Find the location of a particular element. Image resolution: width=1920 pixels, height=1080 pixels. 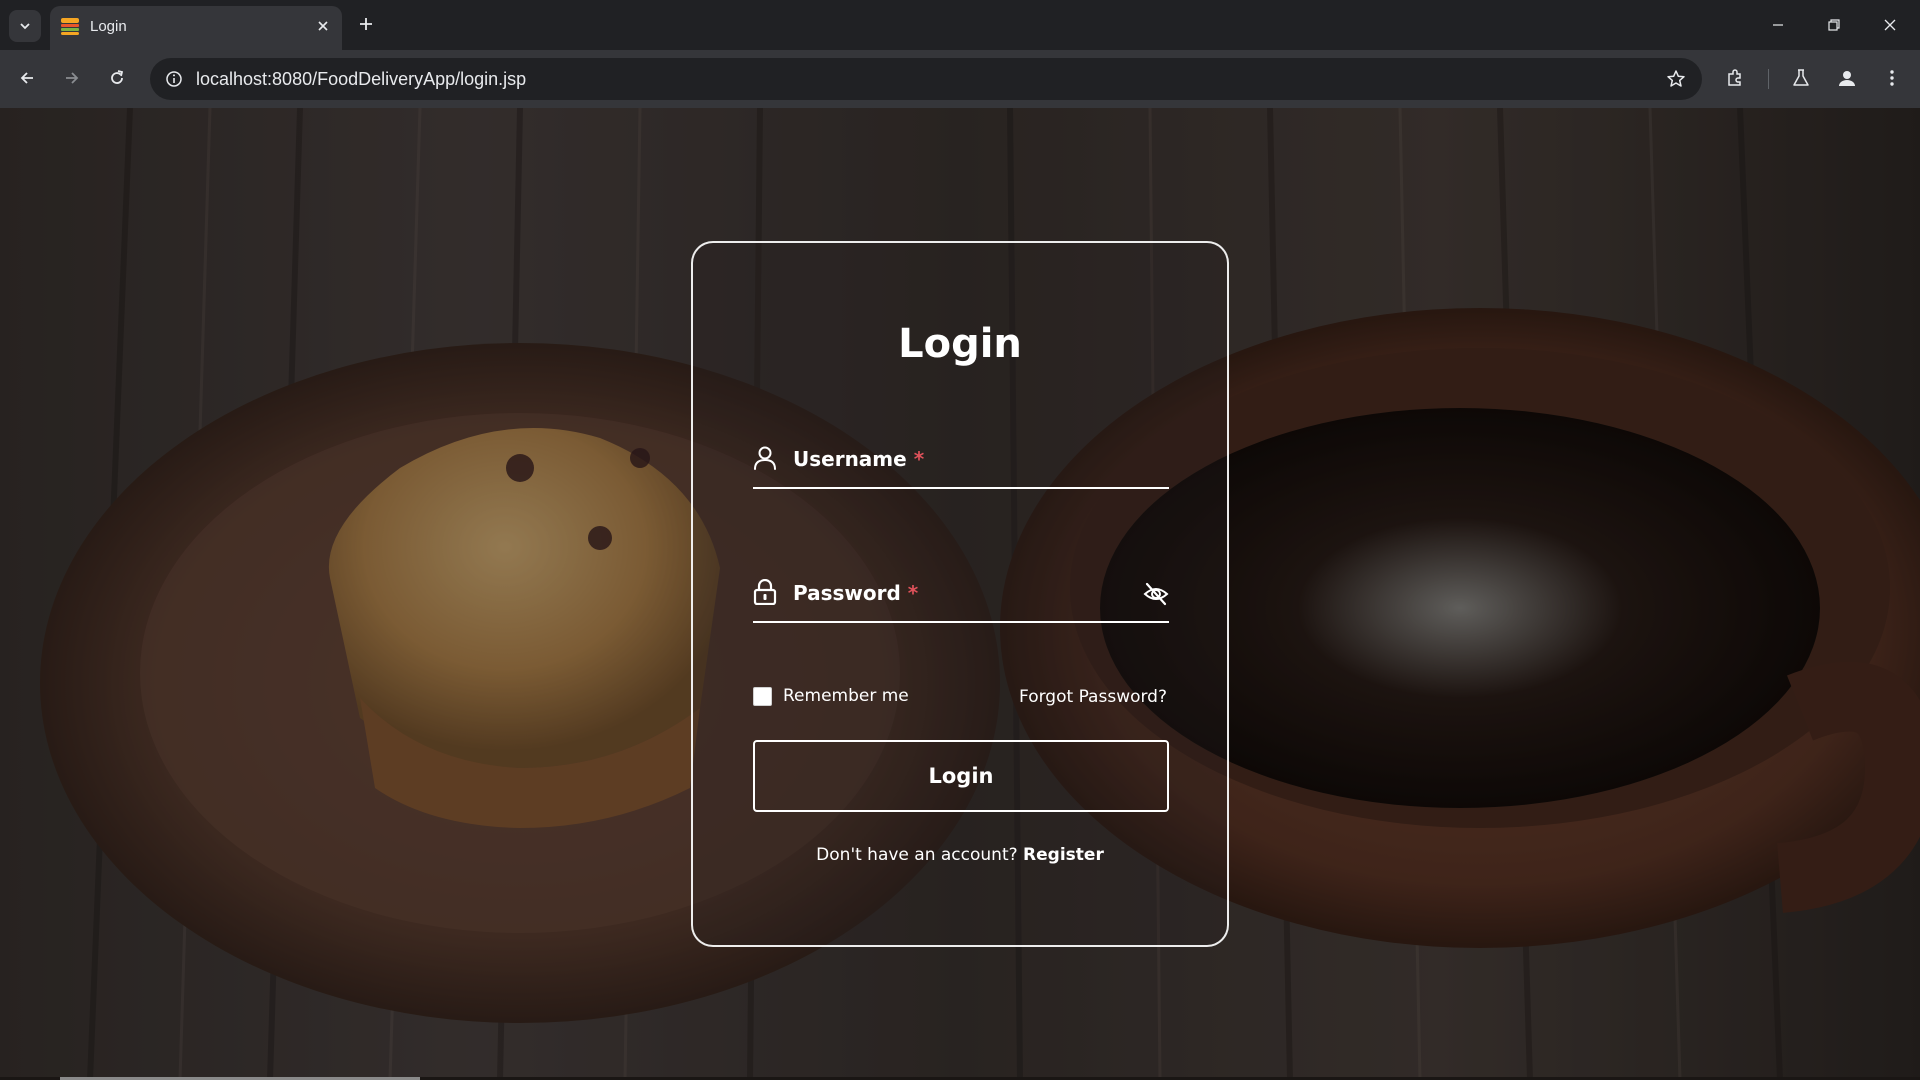

register-prompt-text: Don't have an account? is located at coordinates (917, 855).